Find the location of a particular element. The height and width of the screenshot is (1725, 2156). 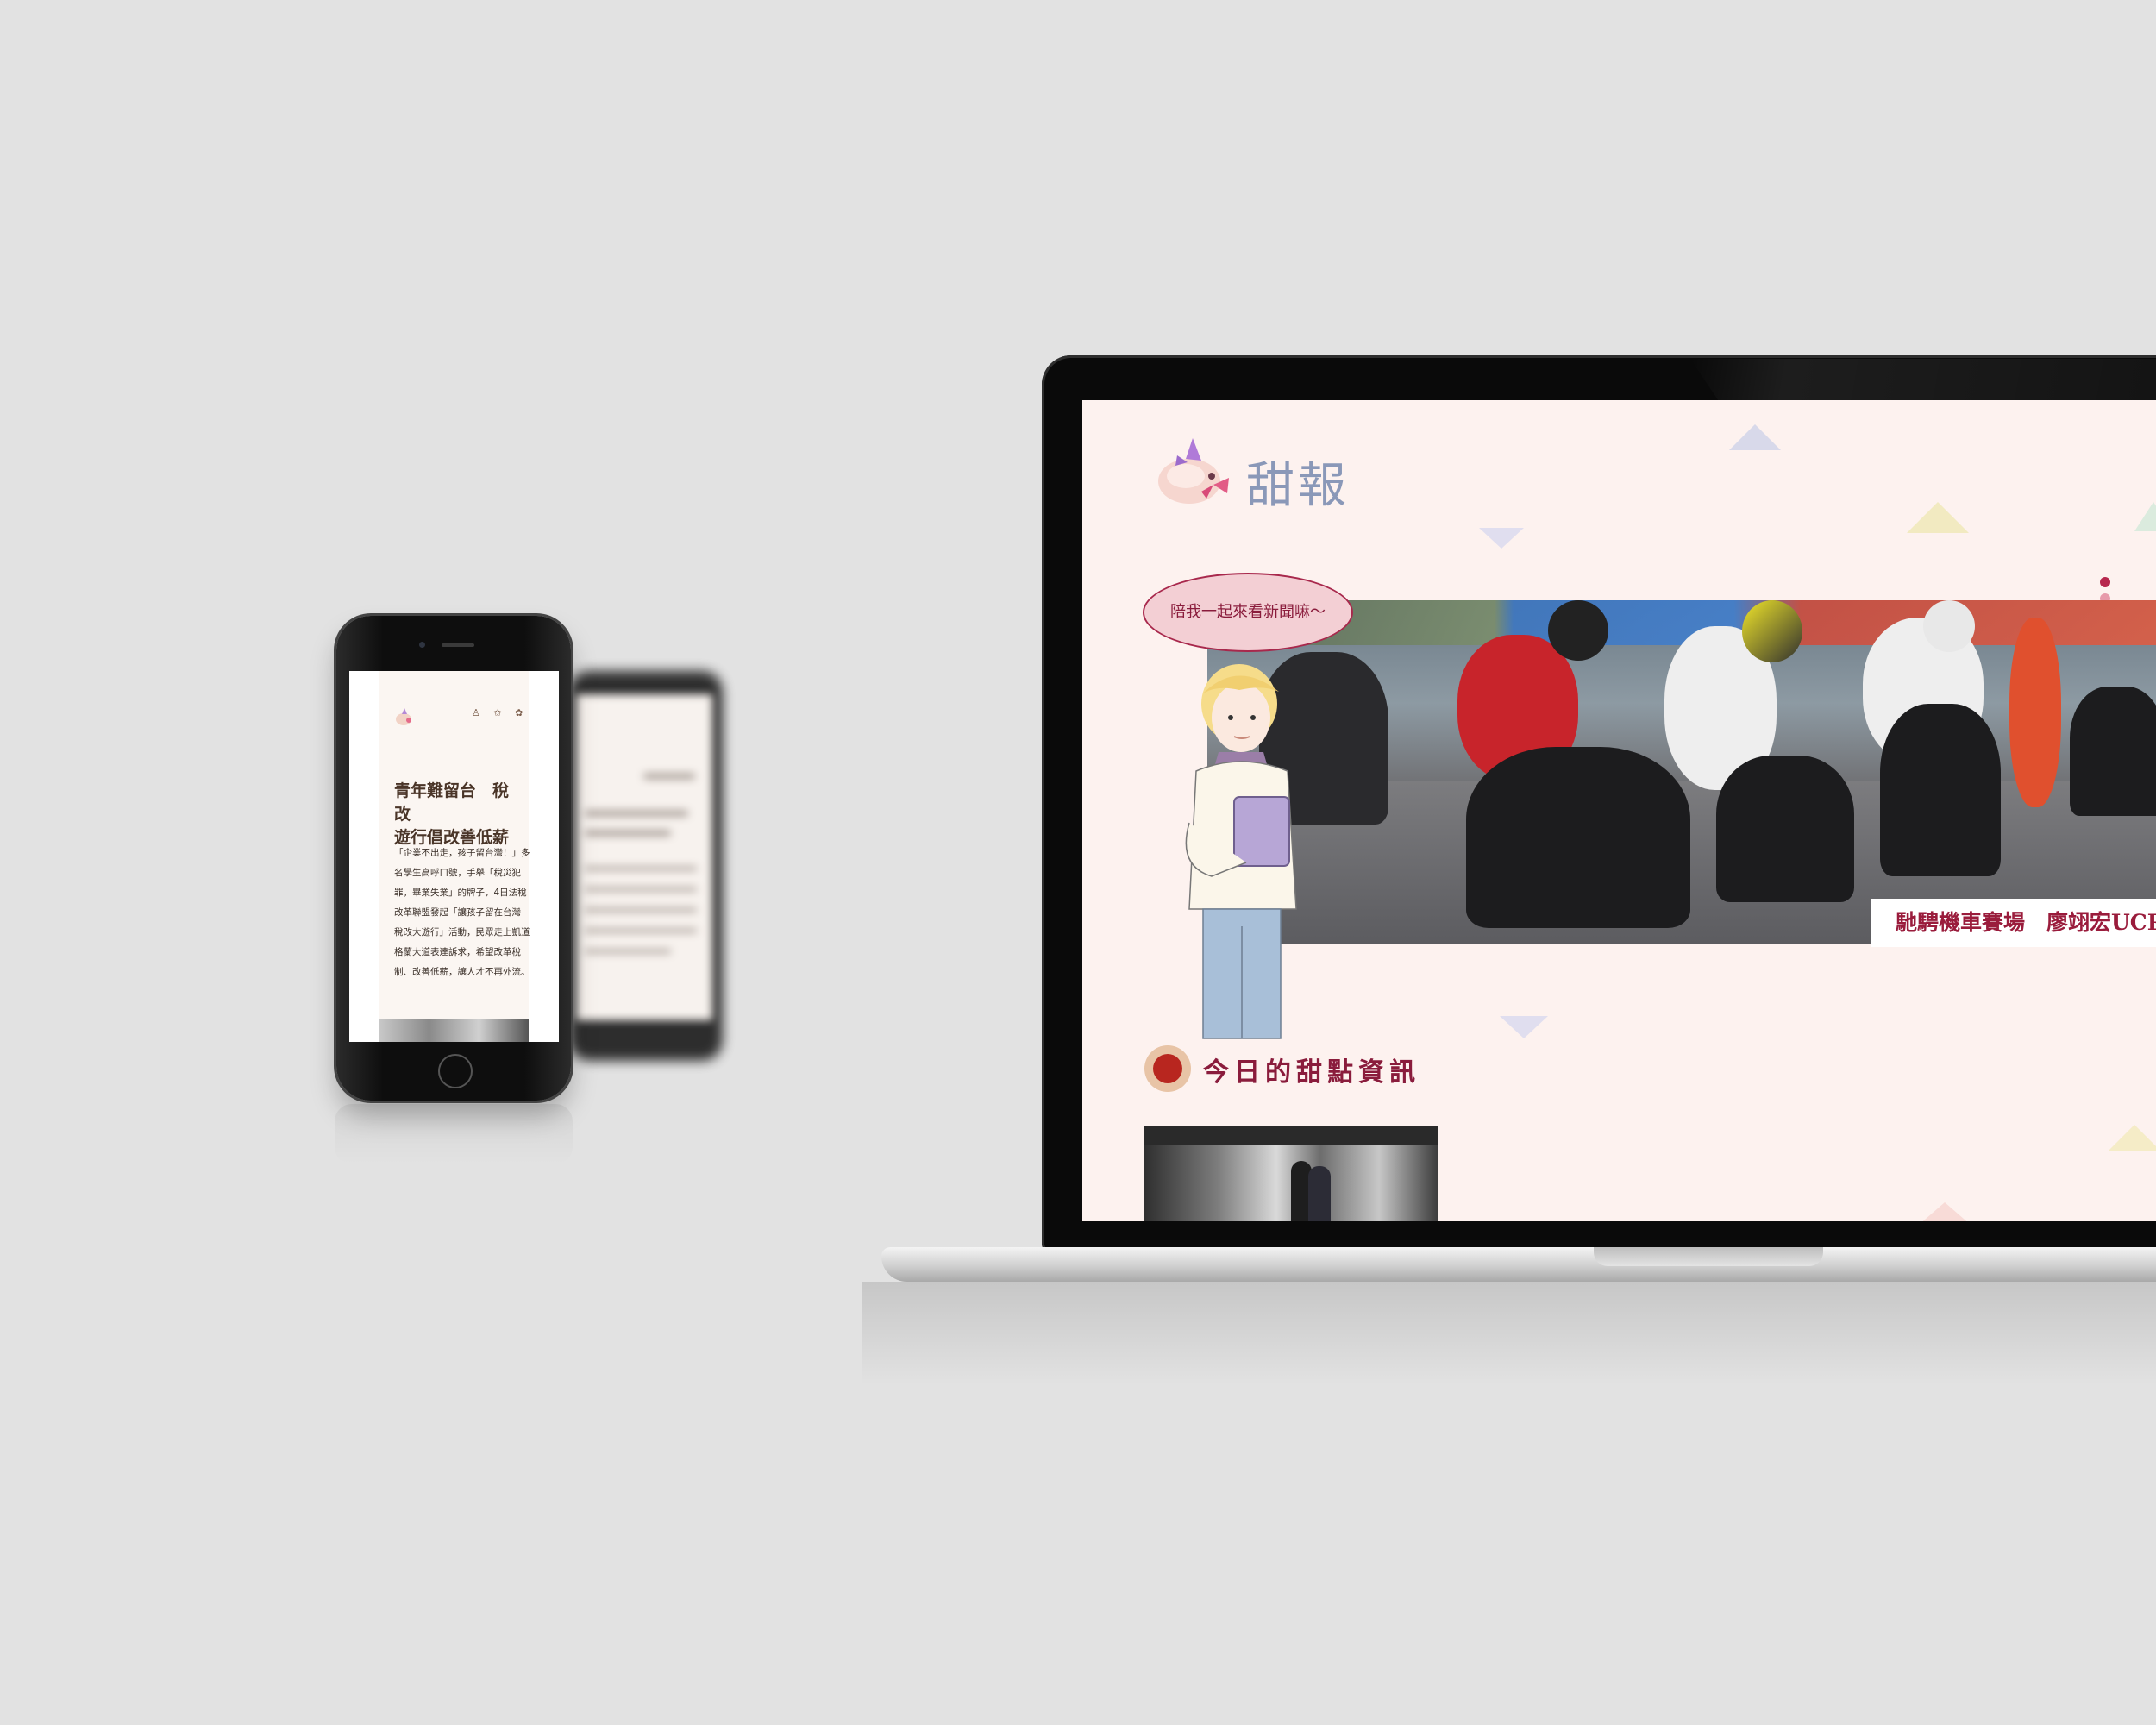

hero-caption: 馳騁機車賽場 廖翊宏UCRR奪 is located at coordinates (2013, 923).